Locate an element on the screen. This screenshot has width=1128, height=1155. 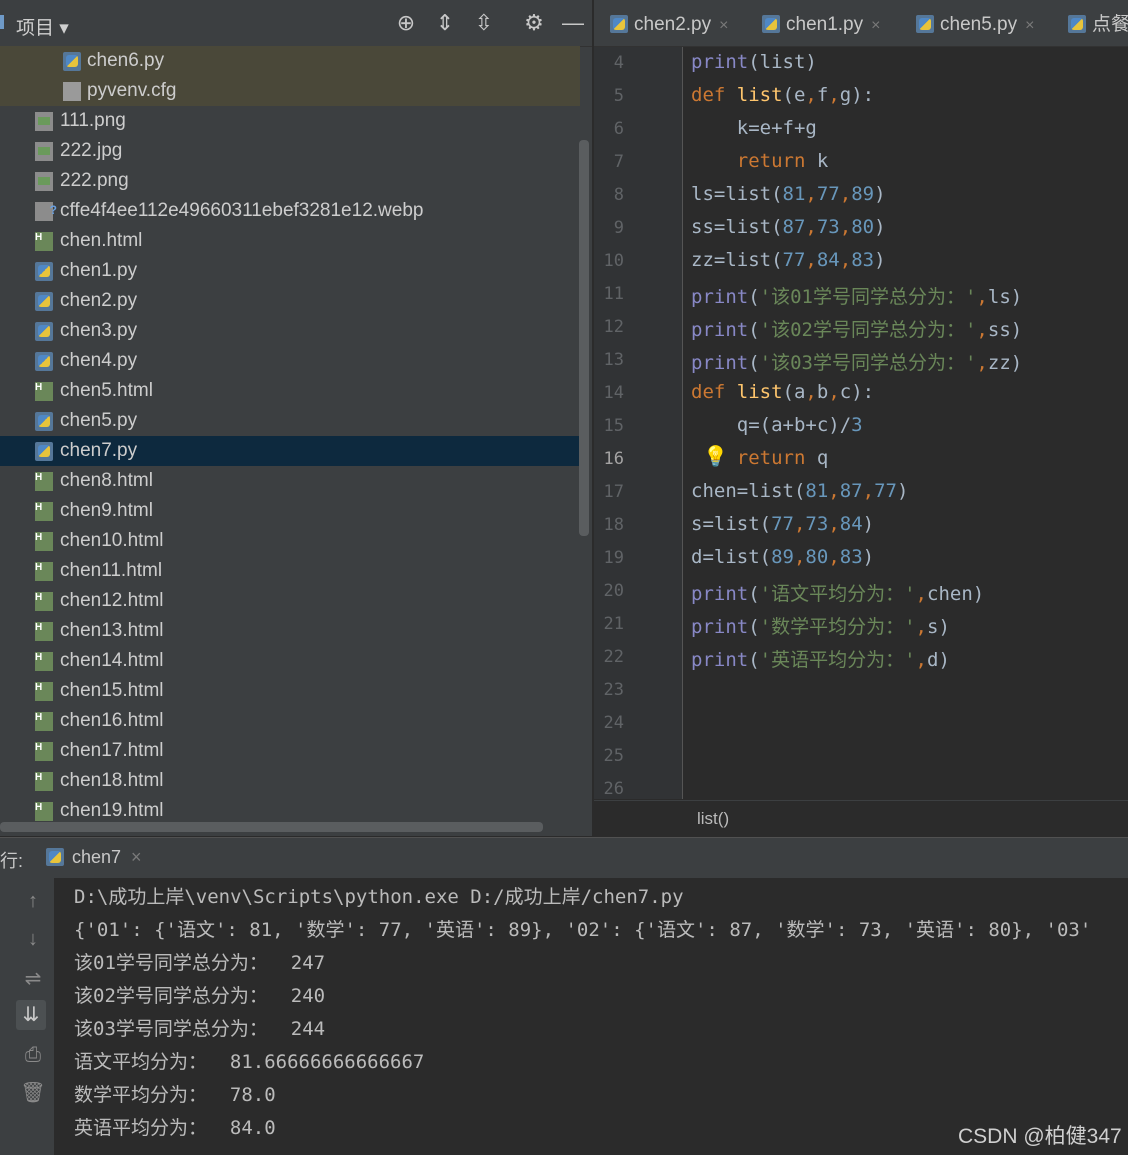
code-line: return k is located at coordinates (760, 161).